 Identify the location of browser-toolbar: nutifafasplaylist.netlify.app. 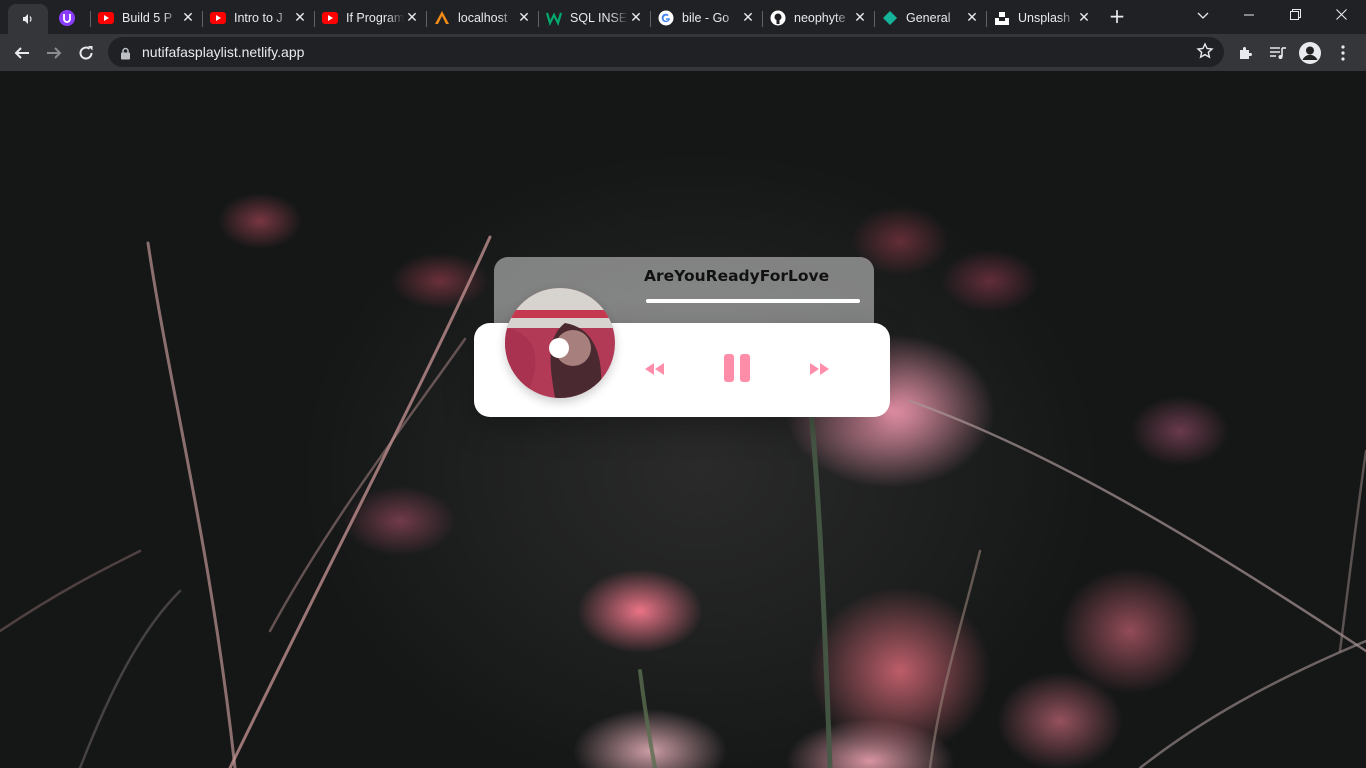
(683, 52).